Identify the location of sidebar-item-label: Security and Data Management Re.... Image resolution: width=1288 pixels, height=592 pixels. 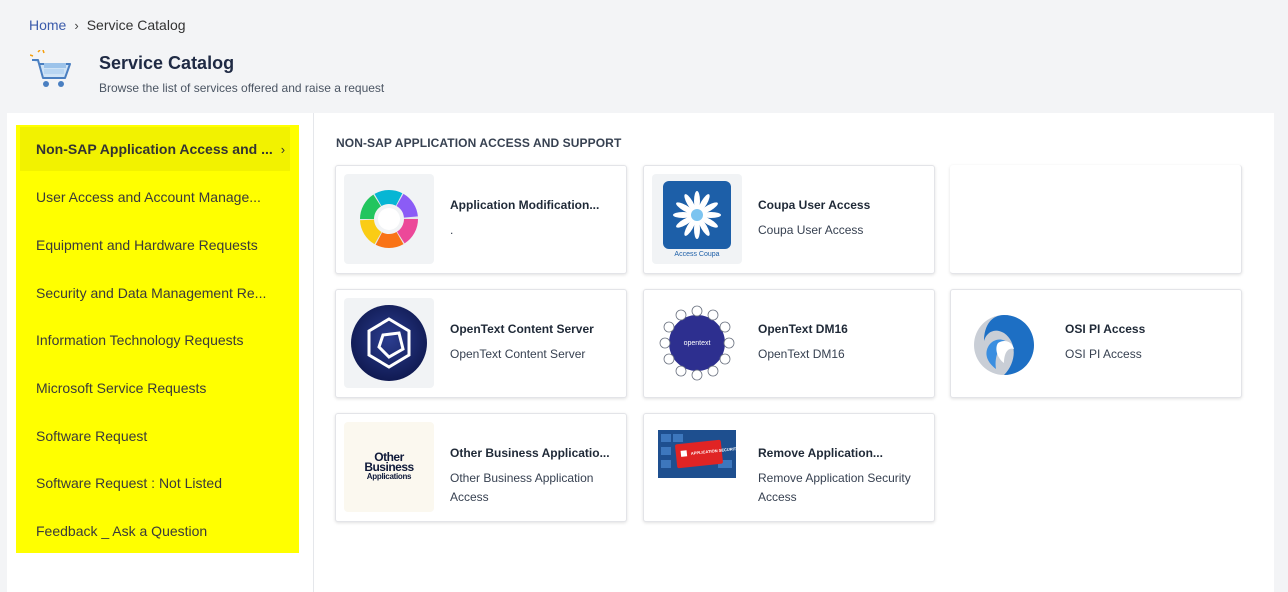
(151, 293).